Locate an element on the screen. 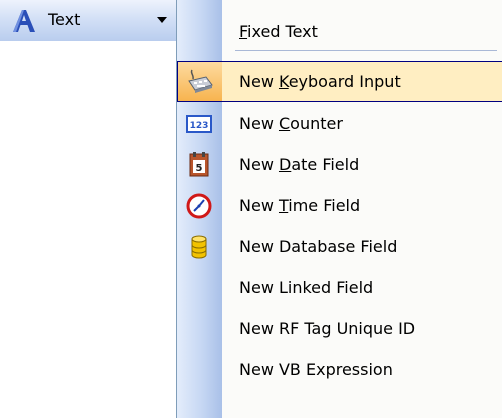 This screenshot has height=418, width=502. menu-item-new-date-field: 5 New Date Field is located at coordinates (339, 164).